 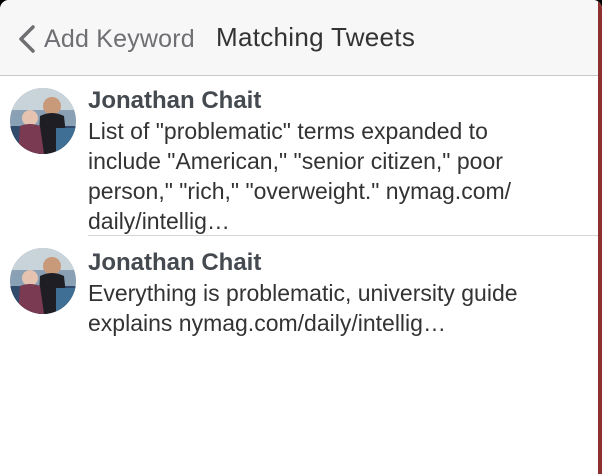 I want to click on chevron-left-icon, so click(x=27, y=39).